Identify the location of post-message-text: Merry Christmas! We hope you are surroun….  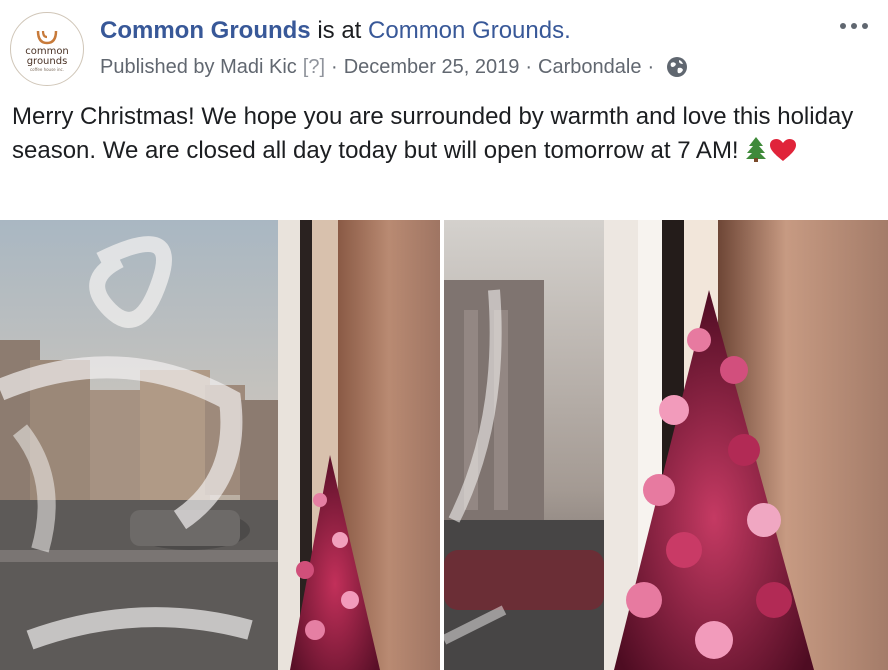
(433, 133).